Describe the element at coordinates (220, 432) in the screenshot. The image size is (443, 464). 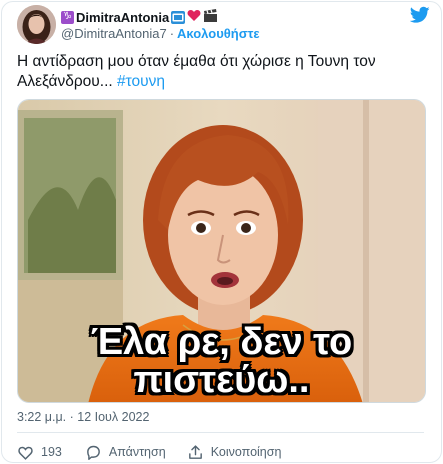
I see `divider` at that location.